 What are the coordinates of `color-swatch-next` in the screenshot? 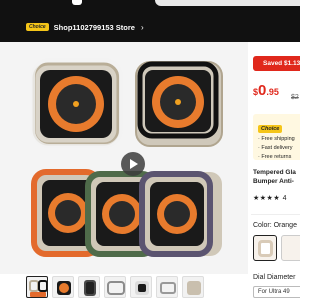 It's located at (290, 248).